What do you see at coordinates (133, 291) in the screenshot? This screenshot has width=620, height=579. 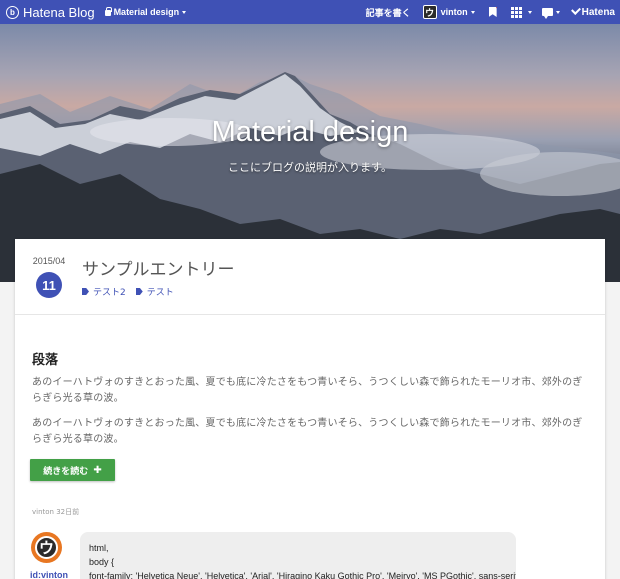 I see `entry-categories: テスト2 テスト` at bounding box center [133, 291].